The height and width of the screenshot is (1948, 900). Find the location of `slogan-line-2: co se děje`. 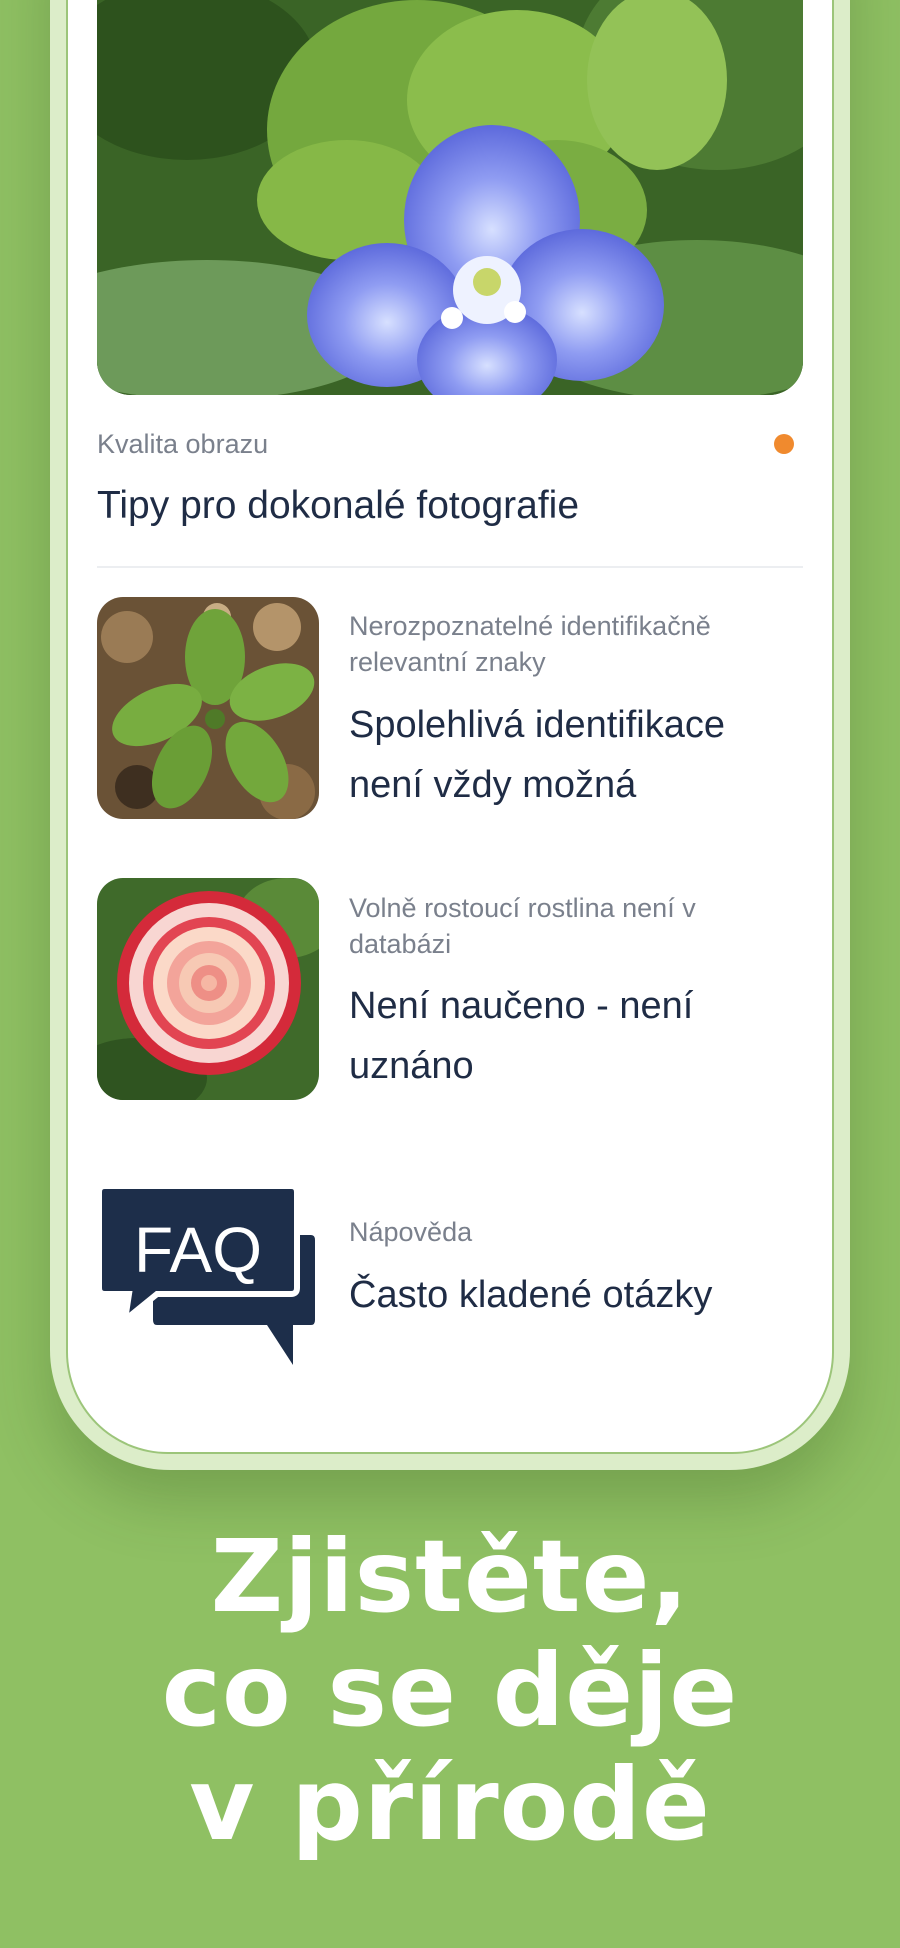

slogan-line-2: co se děje is located at coordinates (450, 1690).